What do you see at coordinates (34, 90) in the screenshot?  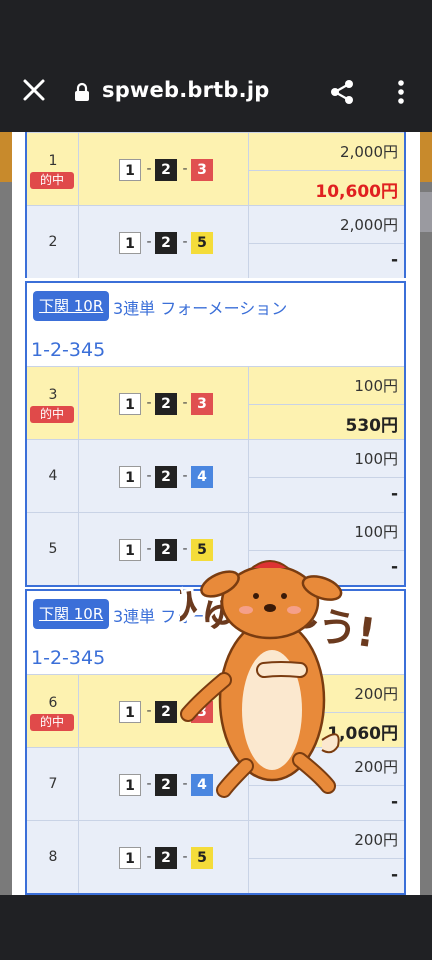 I see `close-icon` at bounding box center [34, 90].